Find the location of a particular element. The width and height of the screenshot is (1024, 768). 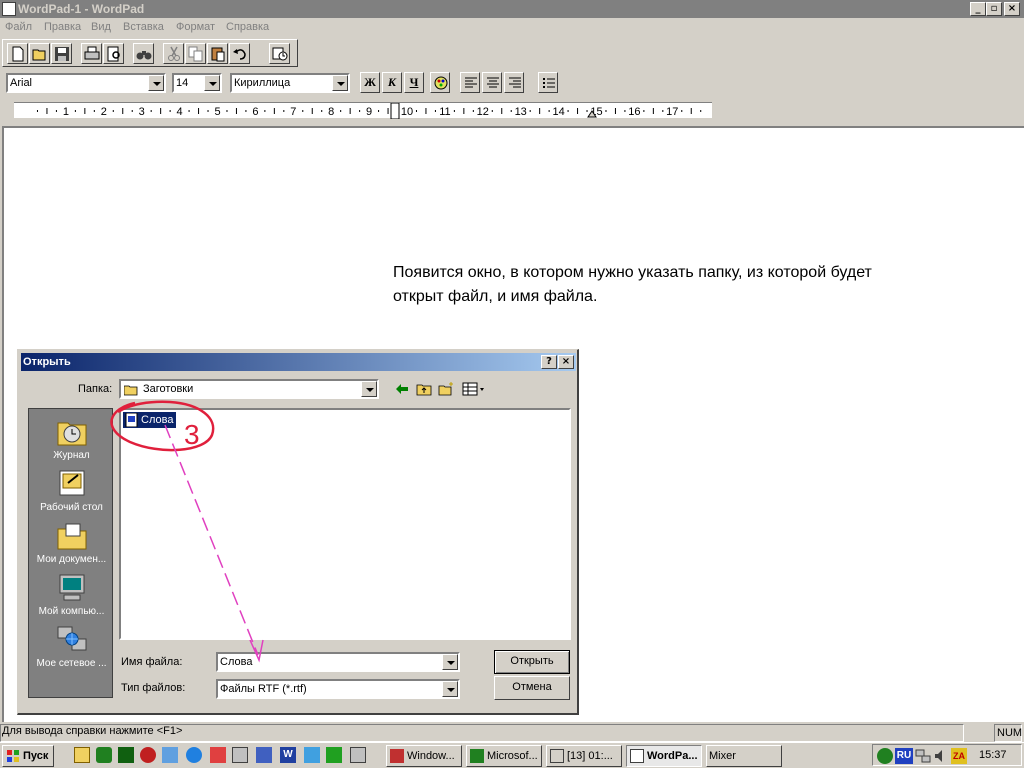

quicklaunch-explorer-icon is located at coordinates (240, 755).